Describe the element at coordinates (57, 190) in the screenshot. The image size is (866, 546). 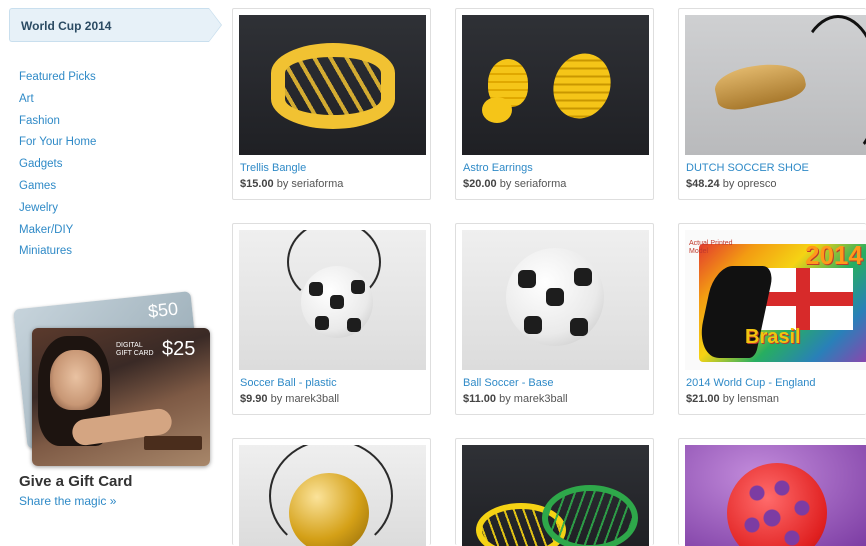
I see `sidebar-item-games: Games` at that location.